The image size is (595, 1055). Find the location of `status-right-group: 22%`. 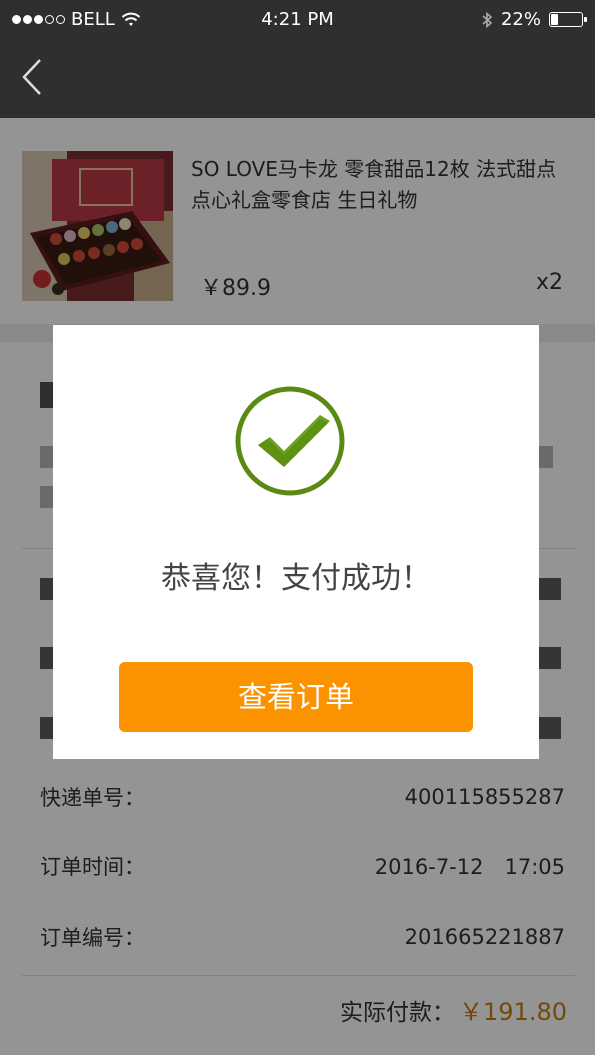

status-right-group: 22% is located at coordinates (534, 19).